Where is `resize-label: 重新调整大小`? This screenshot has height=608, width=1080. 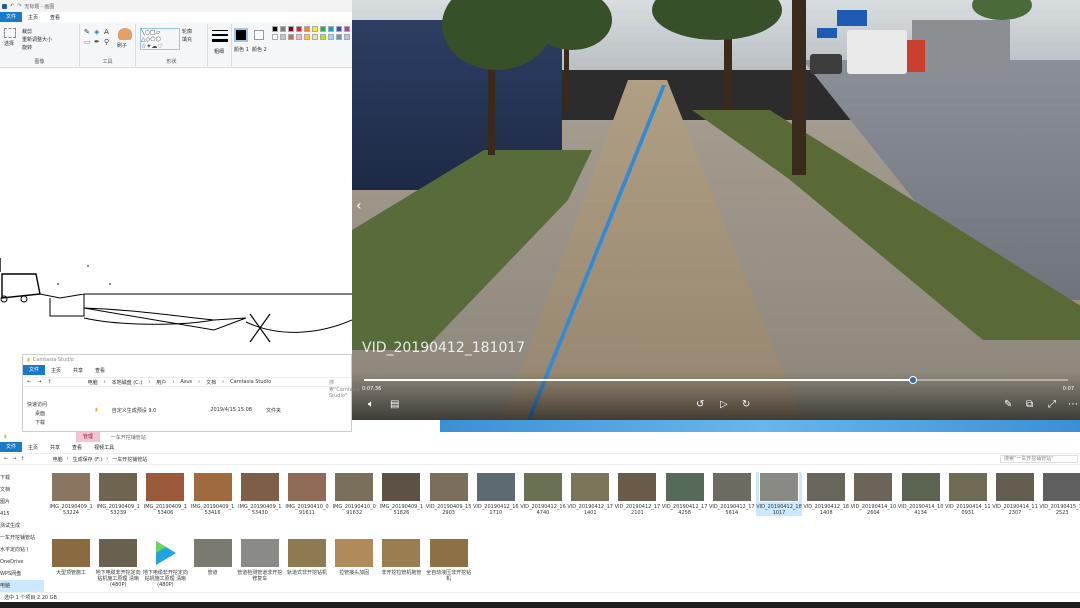
resize-label: 重新调整大小 is located at coordinates (37, 39).